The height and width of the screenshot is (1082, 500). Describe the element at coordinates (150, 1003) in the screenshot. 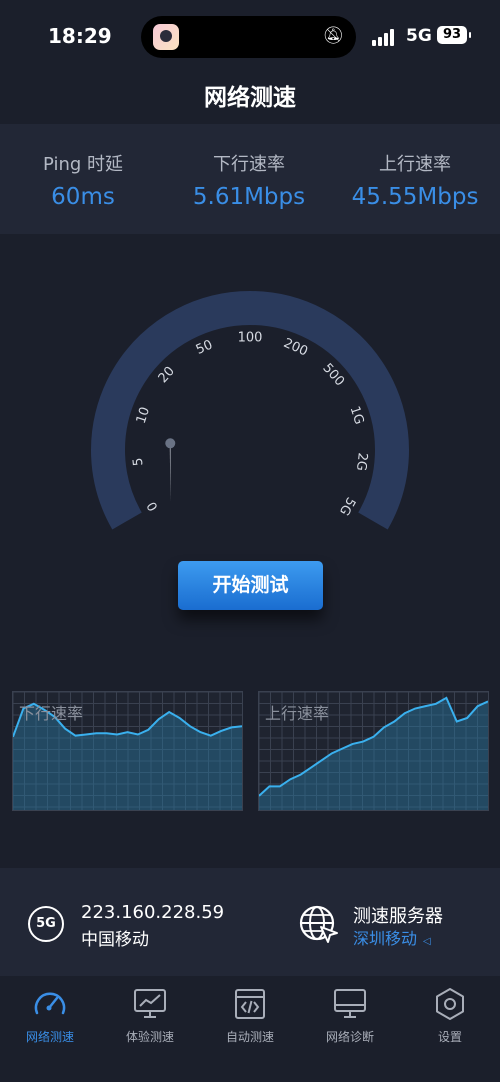

I see `monitor-chart-icon` at that location.